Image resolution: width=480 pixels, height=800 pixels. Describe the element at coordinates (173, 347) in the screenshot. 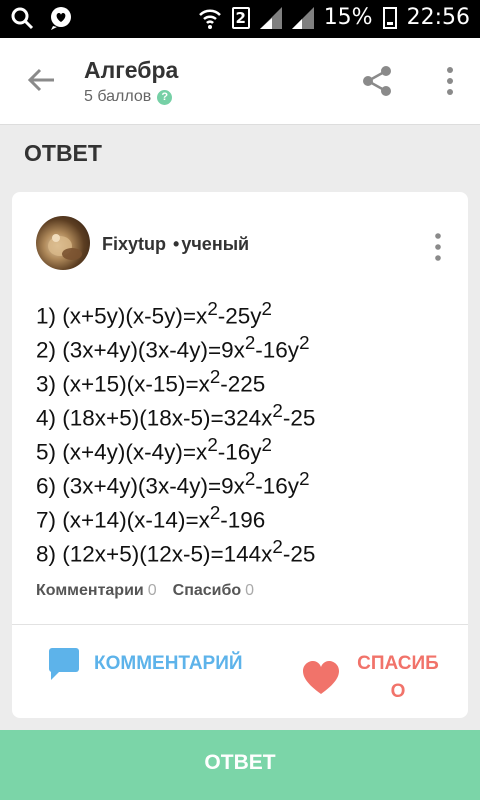

I see `answer-line: 2) (3x+4y)(3x-4y)=9x2-16y2` at that location.